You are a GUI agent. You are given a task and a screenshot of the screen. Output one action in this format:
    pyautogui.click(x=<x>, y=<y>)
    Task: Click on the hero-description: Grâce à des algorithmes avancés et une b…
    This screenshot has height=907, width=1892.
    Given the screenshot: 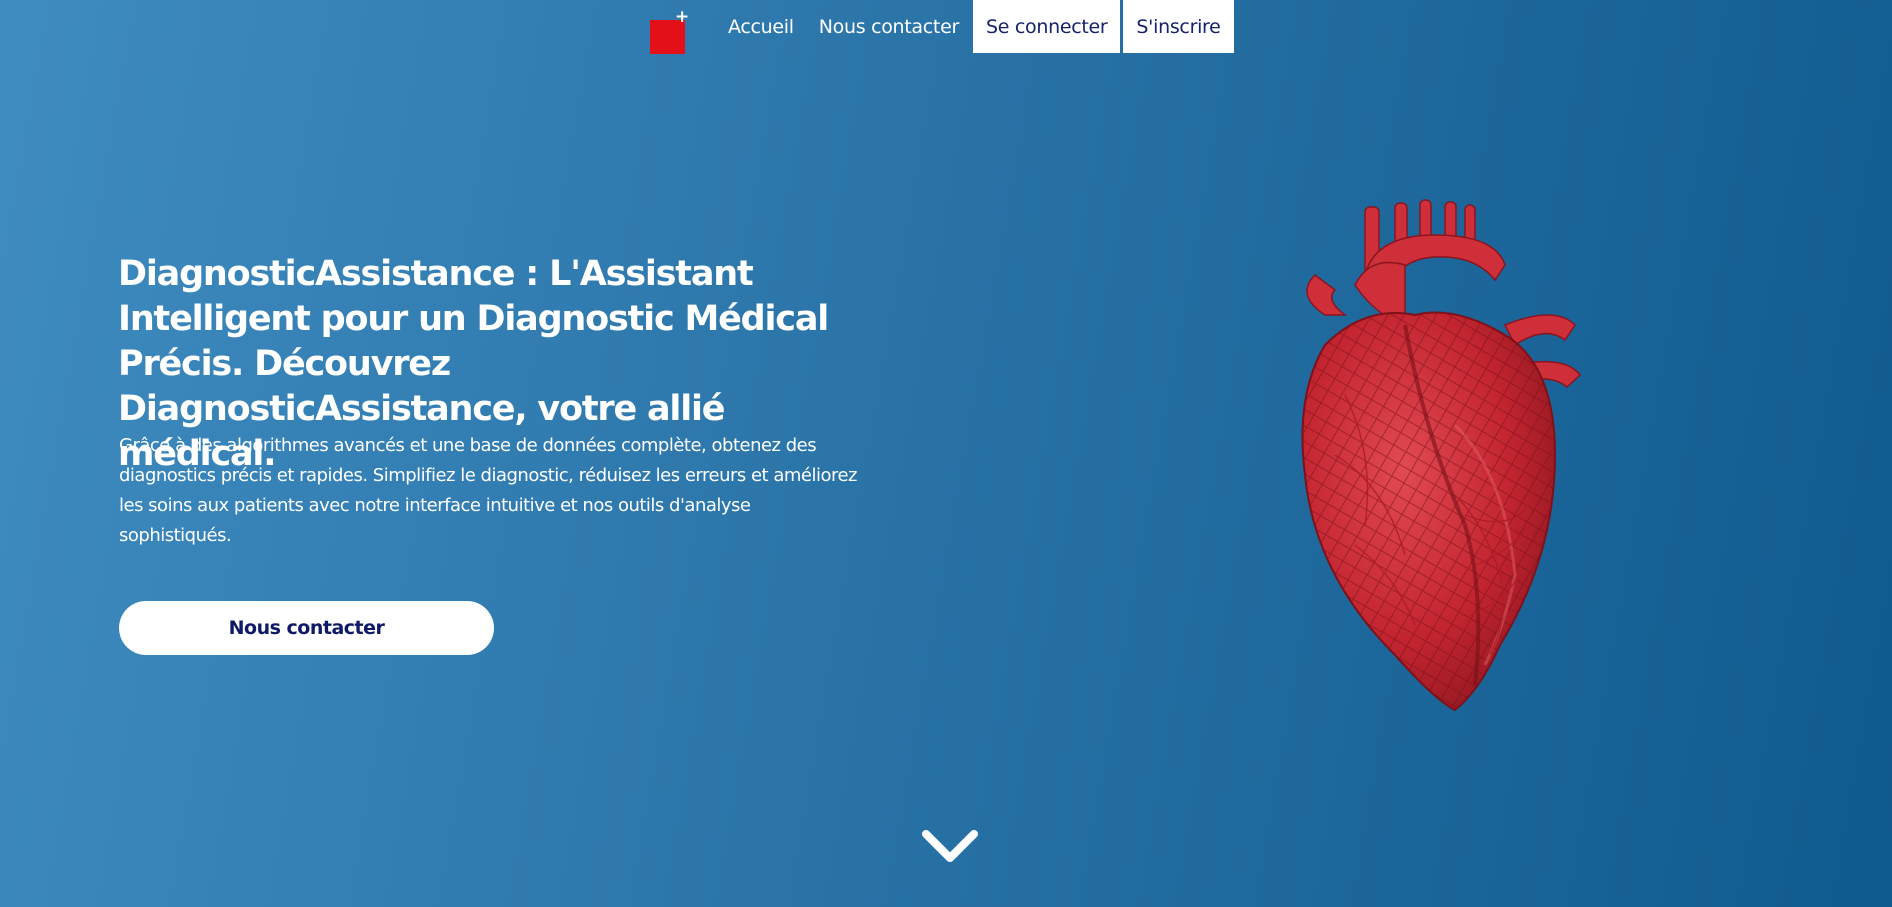 What is the action you would take?
    pyautogui.click(x=488, y=490)
    